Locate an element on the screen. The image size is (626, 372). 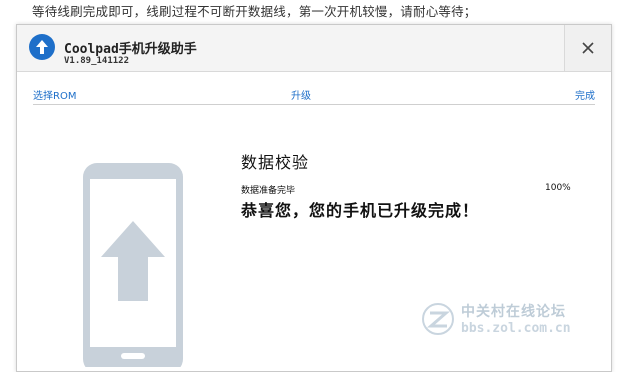
app-title: Coolpad手机升级助手 is located at coordinates (130, 49).